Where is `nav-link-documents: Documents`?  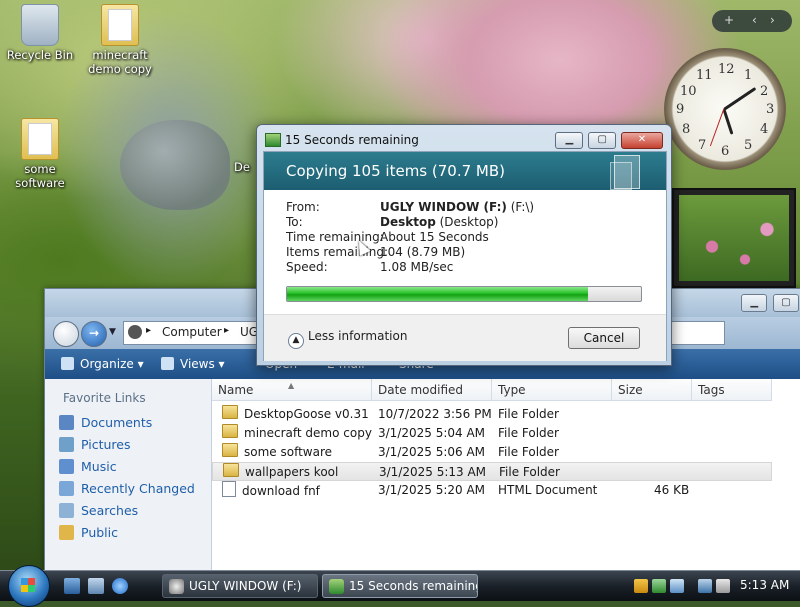 nav-link-documents: Documents is located at coordinates (105, 424).